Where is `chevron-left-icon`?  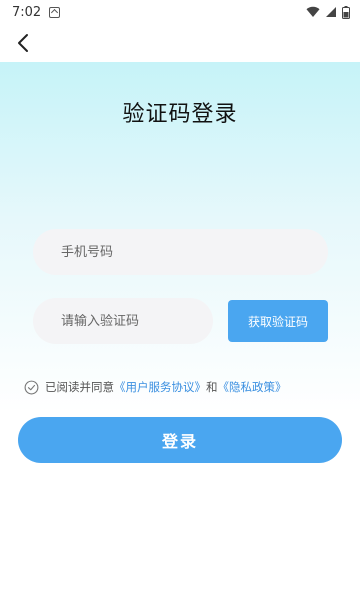
chevron-left-icon is located at coordinates (23, 43).